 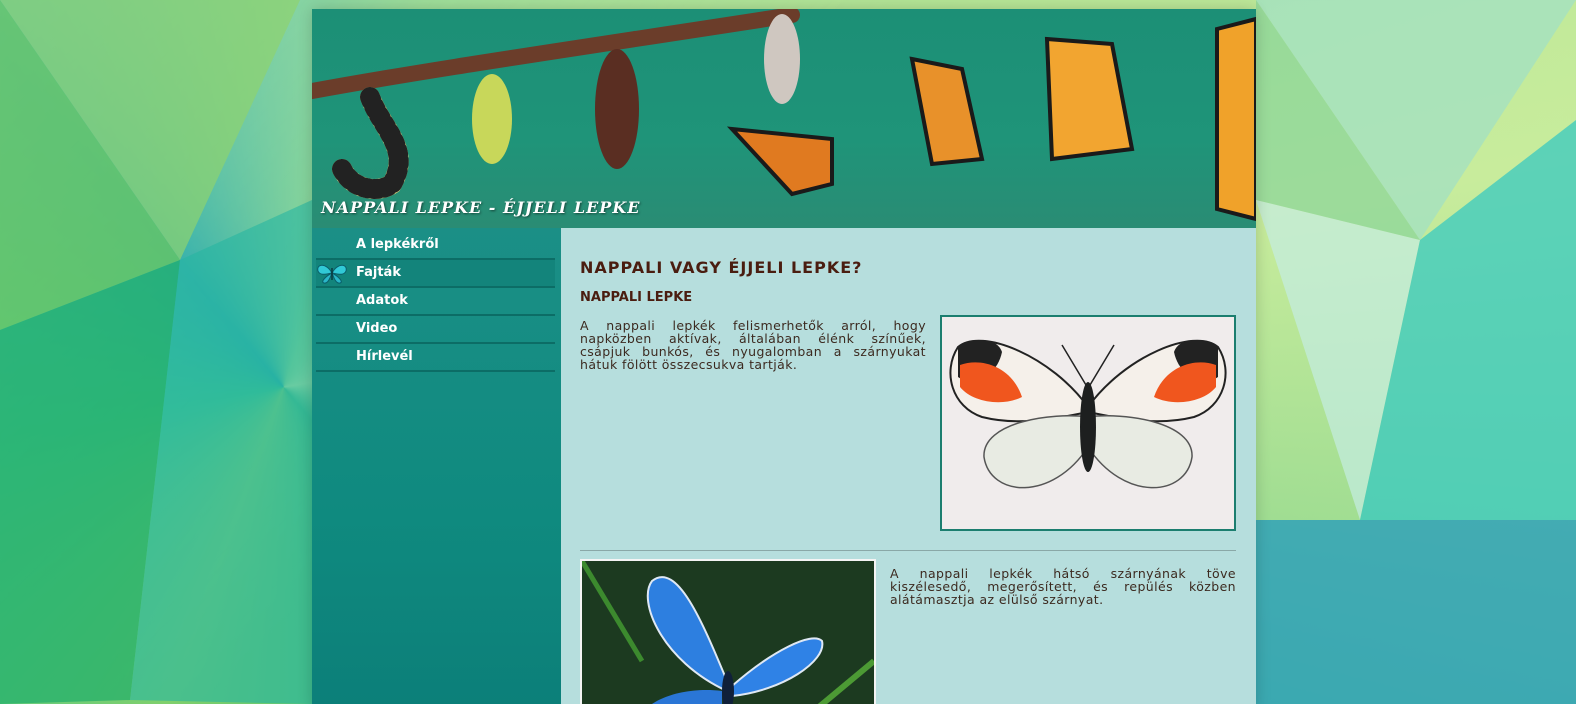 What do you see at coordinates (435, 330) in the screenshot?
I see `sidebar-item-video: Video` at bounding box center [435, 330].